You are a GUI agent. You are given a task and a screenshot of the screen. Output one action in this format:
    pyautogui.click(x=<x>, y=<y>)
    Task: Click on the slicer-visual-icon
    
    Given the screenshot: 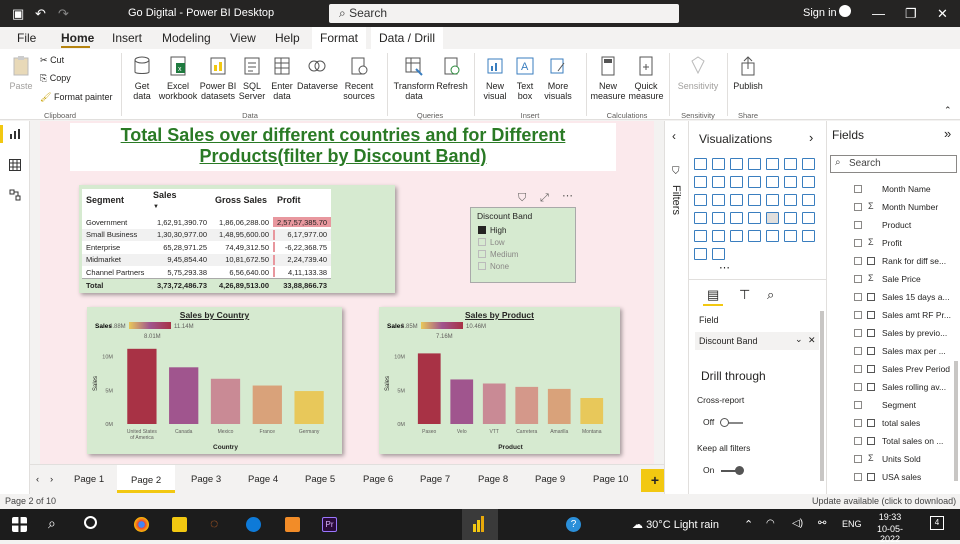 What is the action you would take?
    pyautogui.click(x=772, y=218)
    